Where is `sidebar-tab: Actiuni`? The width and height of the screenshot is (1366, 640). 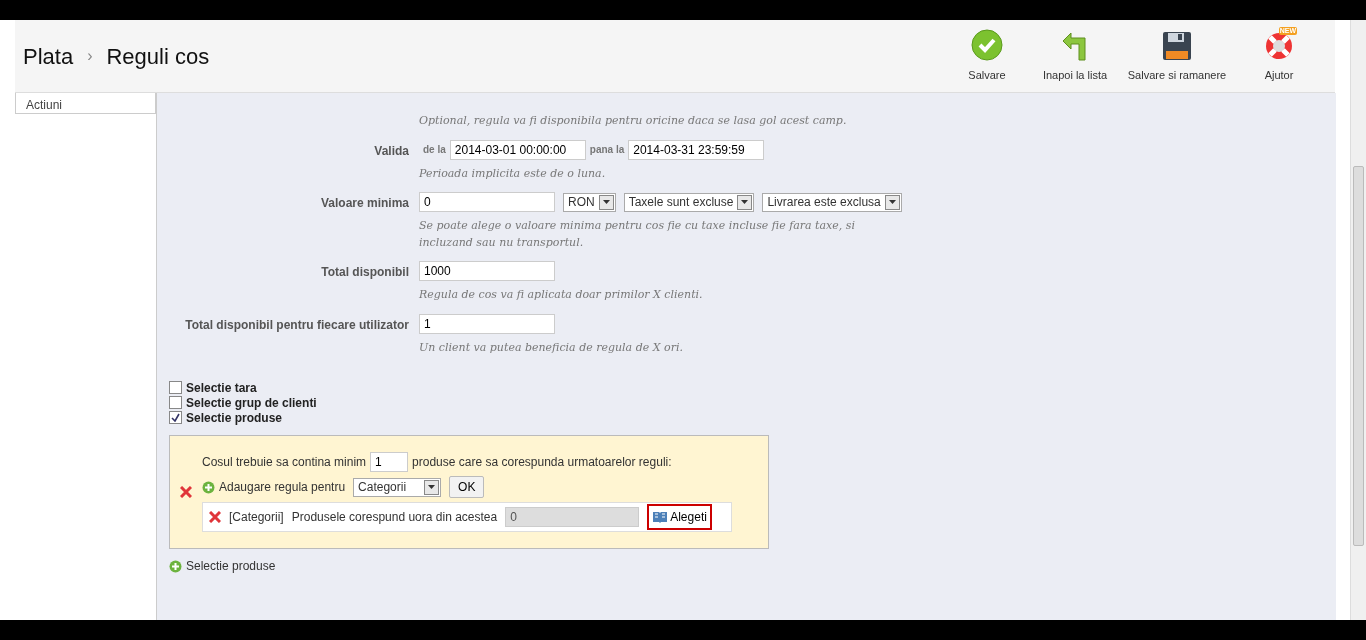 sidebar-tab: Actiuni is located at coordinates (85, 103).